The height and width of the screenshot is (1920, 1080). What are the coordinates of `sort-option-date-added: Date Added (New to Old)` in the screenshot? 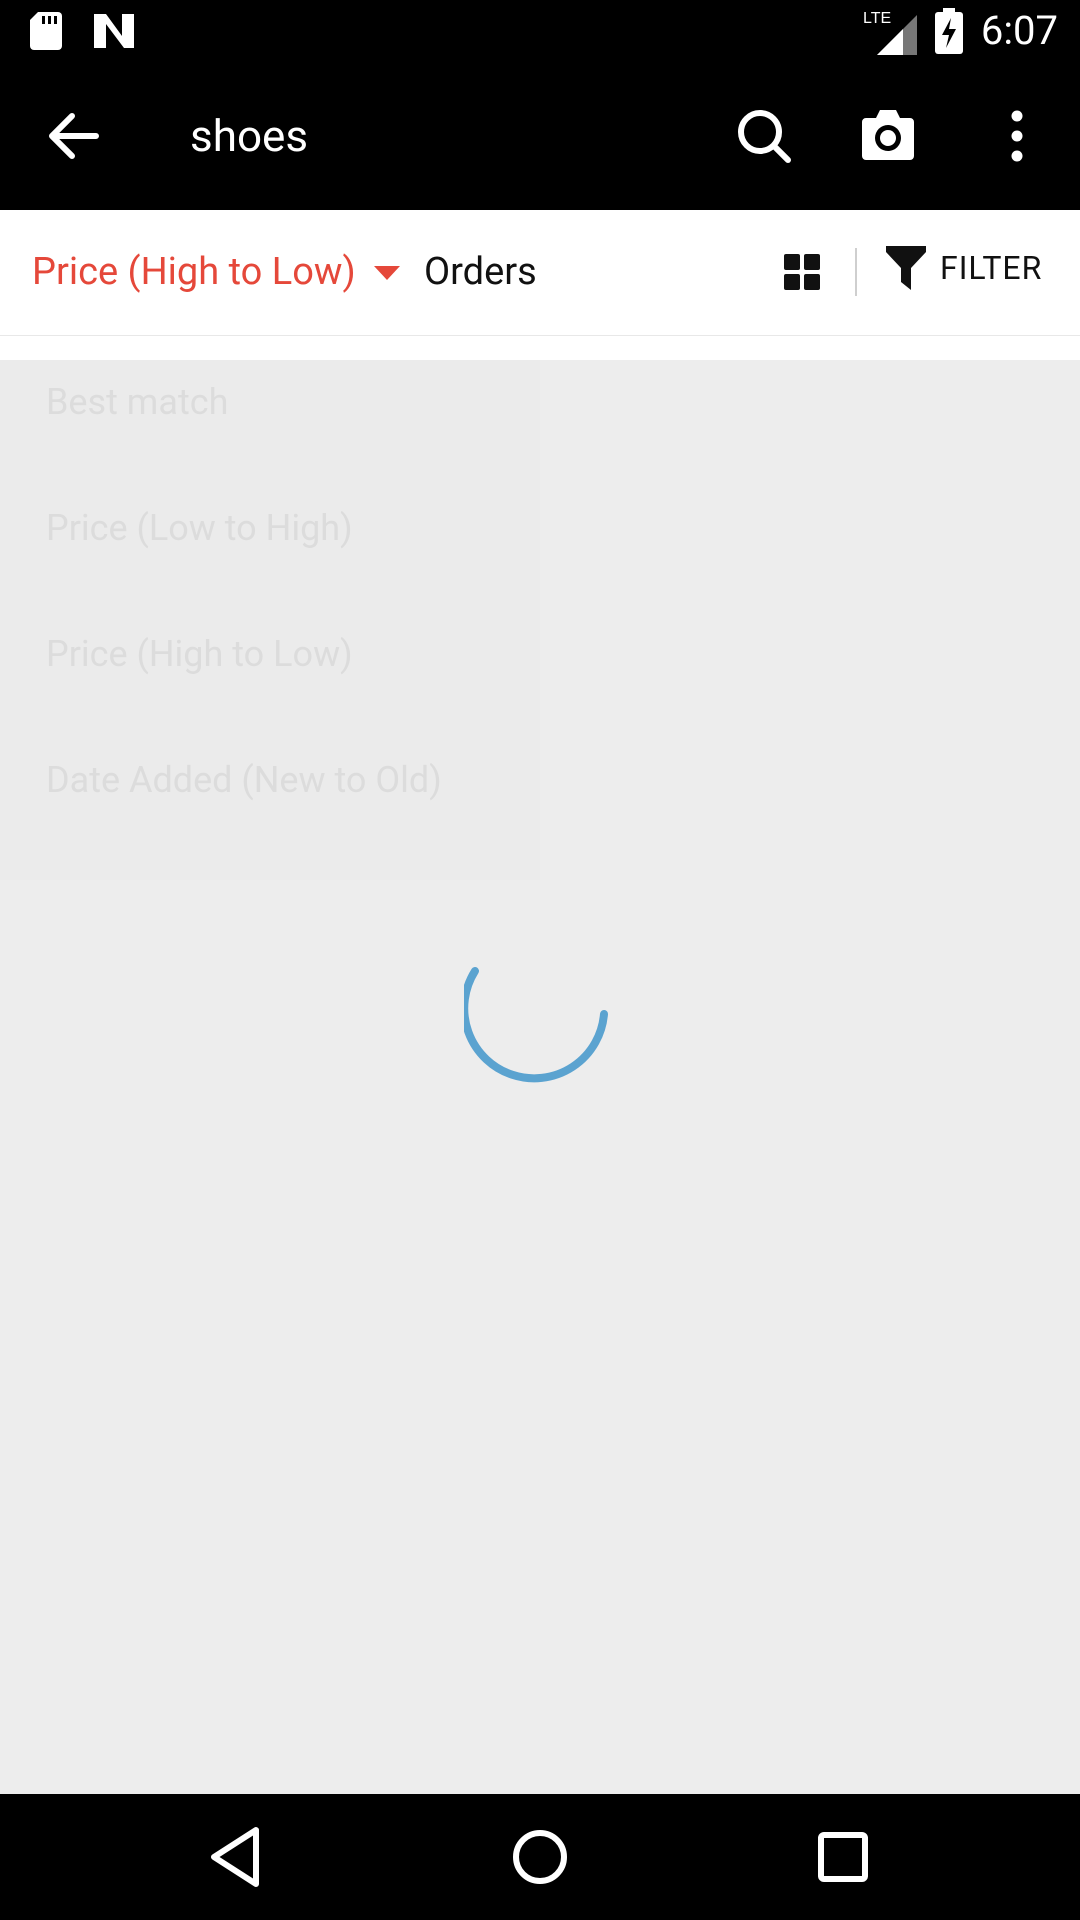 It's located at (244, 780).